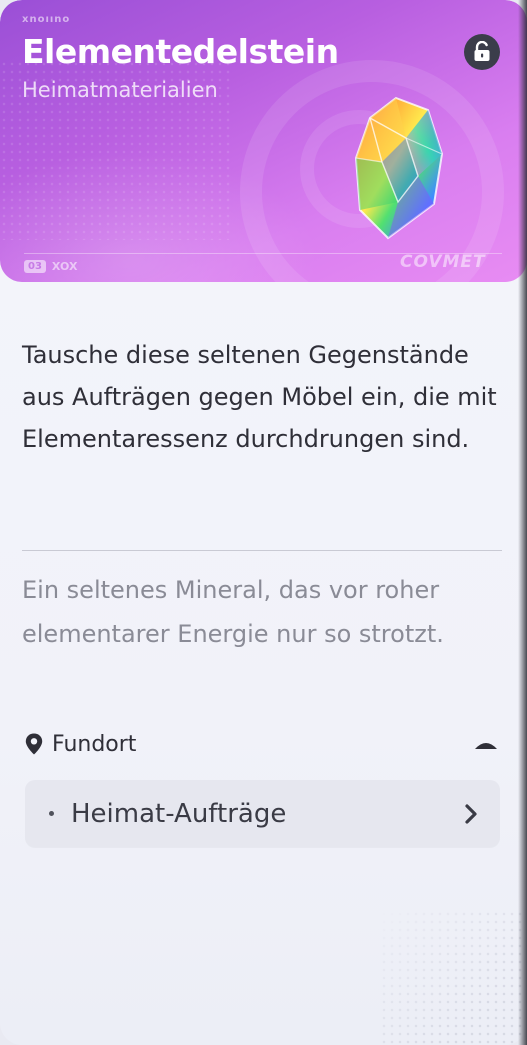 This screenshot has height=1045, width=527. Describe the element at coordinates (34, 744) in the screenshot. I see `location-pin-icon` at that location.